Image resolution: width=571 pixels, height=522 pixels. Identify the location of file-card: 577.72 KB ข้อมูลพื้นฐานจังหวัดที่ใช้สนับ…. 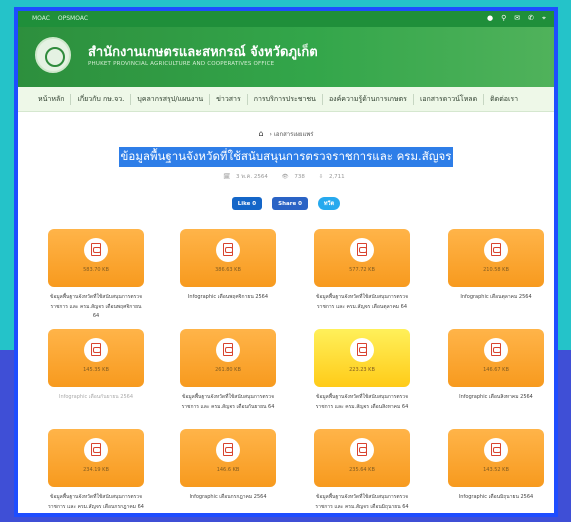
(362, 270).